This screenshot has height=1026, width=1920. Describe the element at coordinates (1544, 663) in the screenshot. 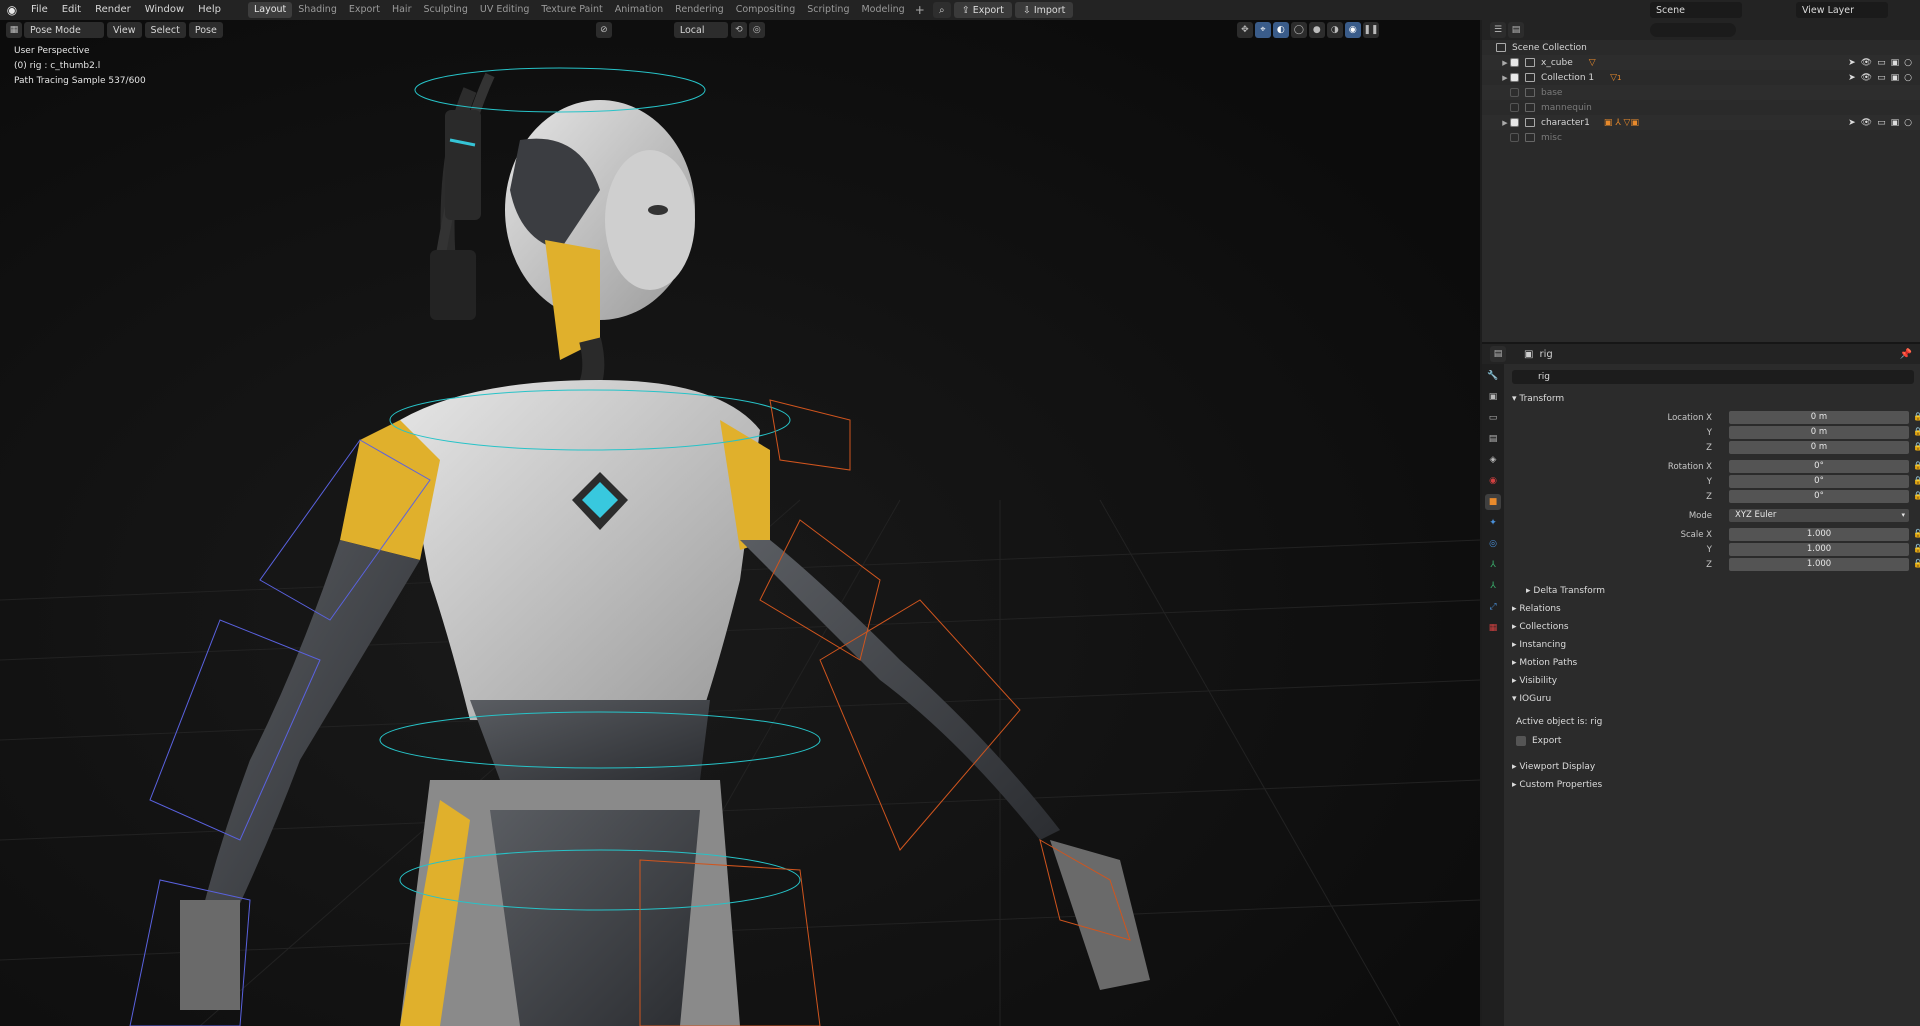

I see `motion-paths-header: ▸ Motion Paths` at that location.